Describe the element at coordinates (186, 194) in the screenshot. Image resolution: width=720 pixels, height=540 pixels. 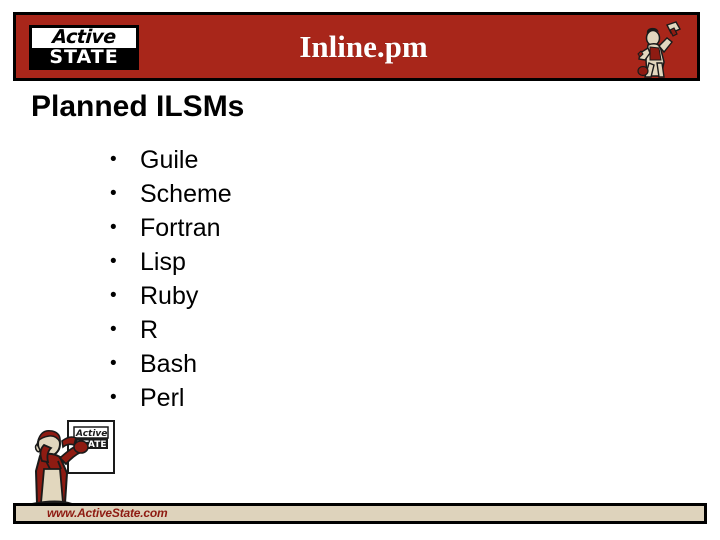
I see `list-item-label: Scheme` at that location.